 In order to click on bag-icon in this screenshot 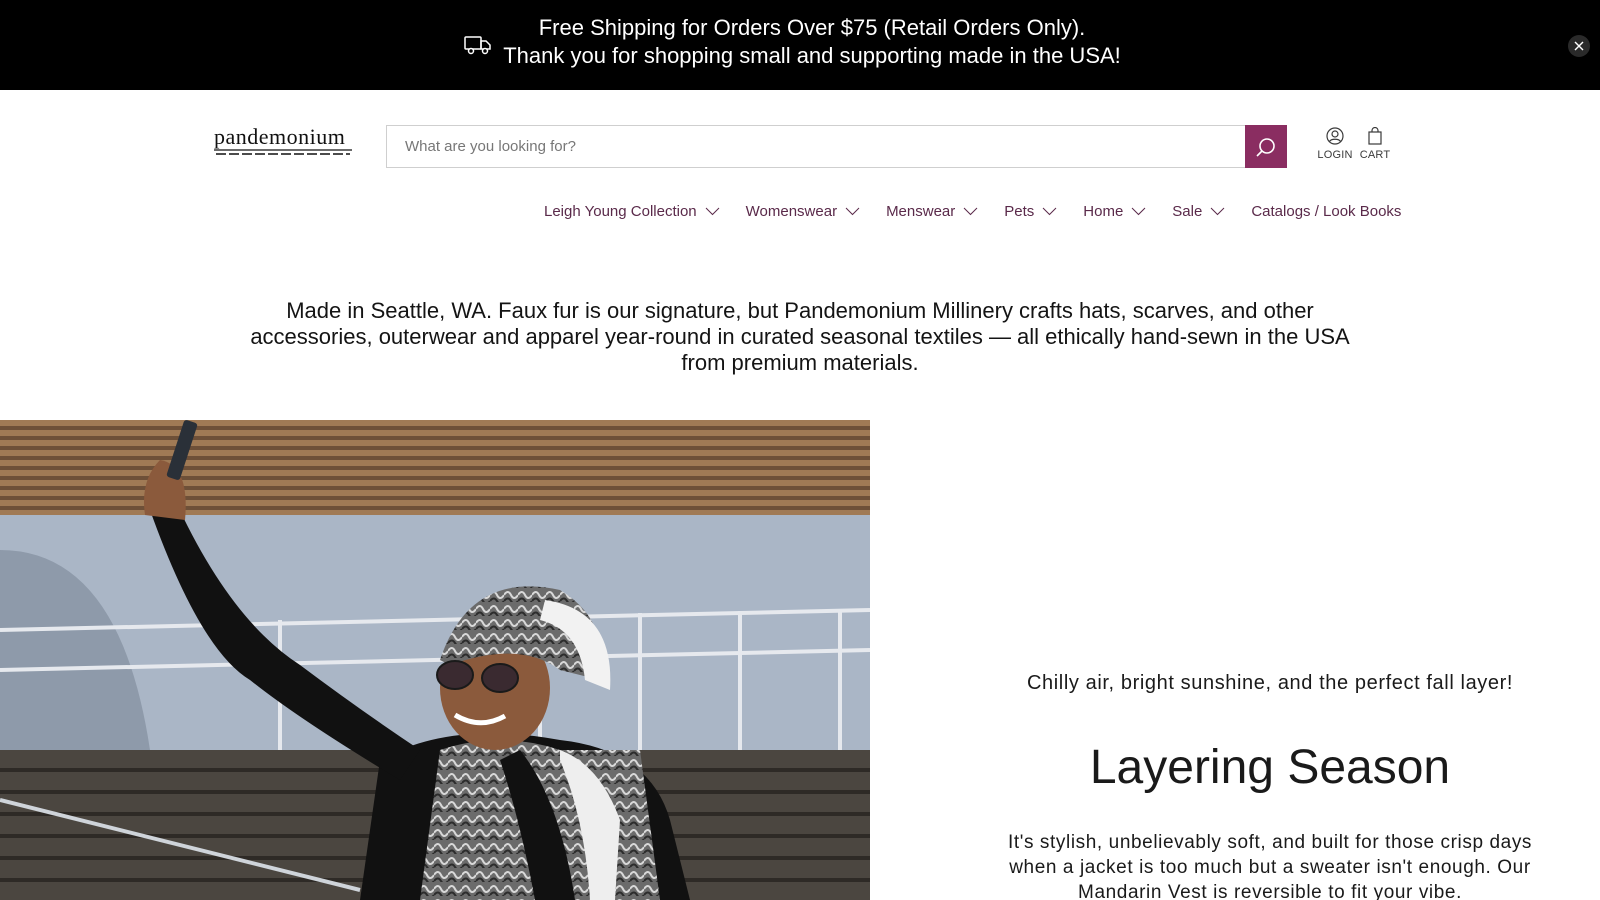, I will do `click(1375, 136)`.